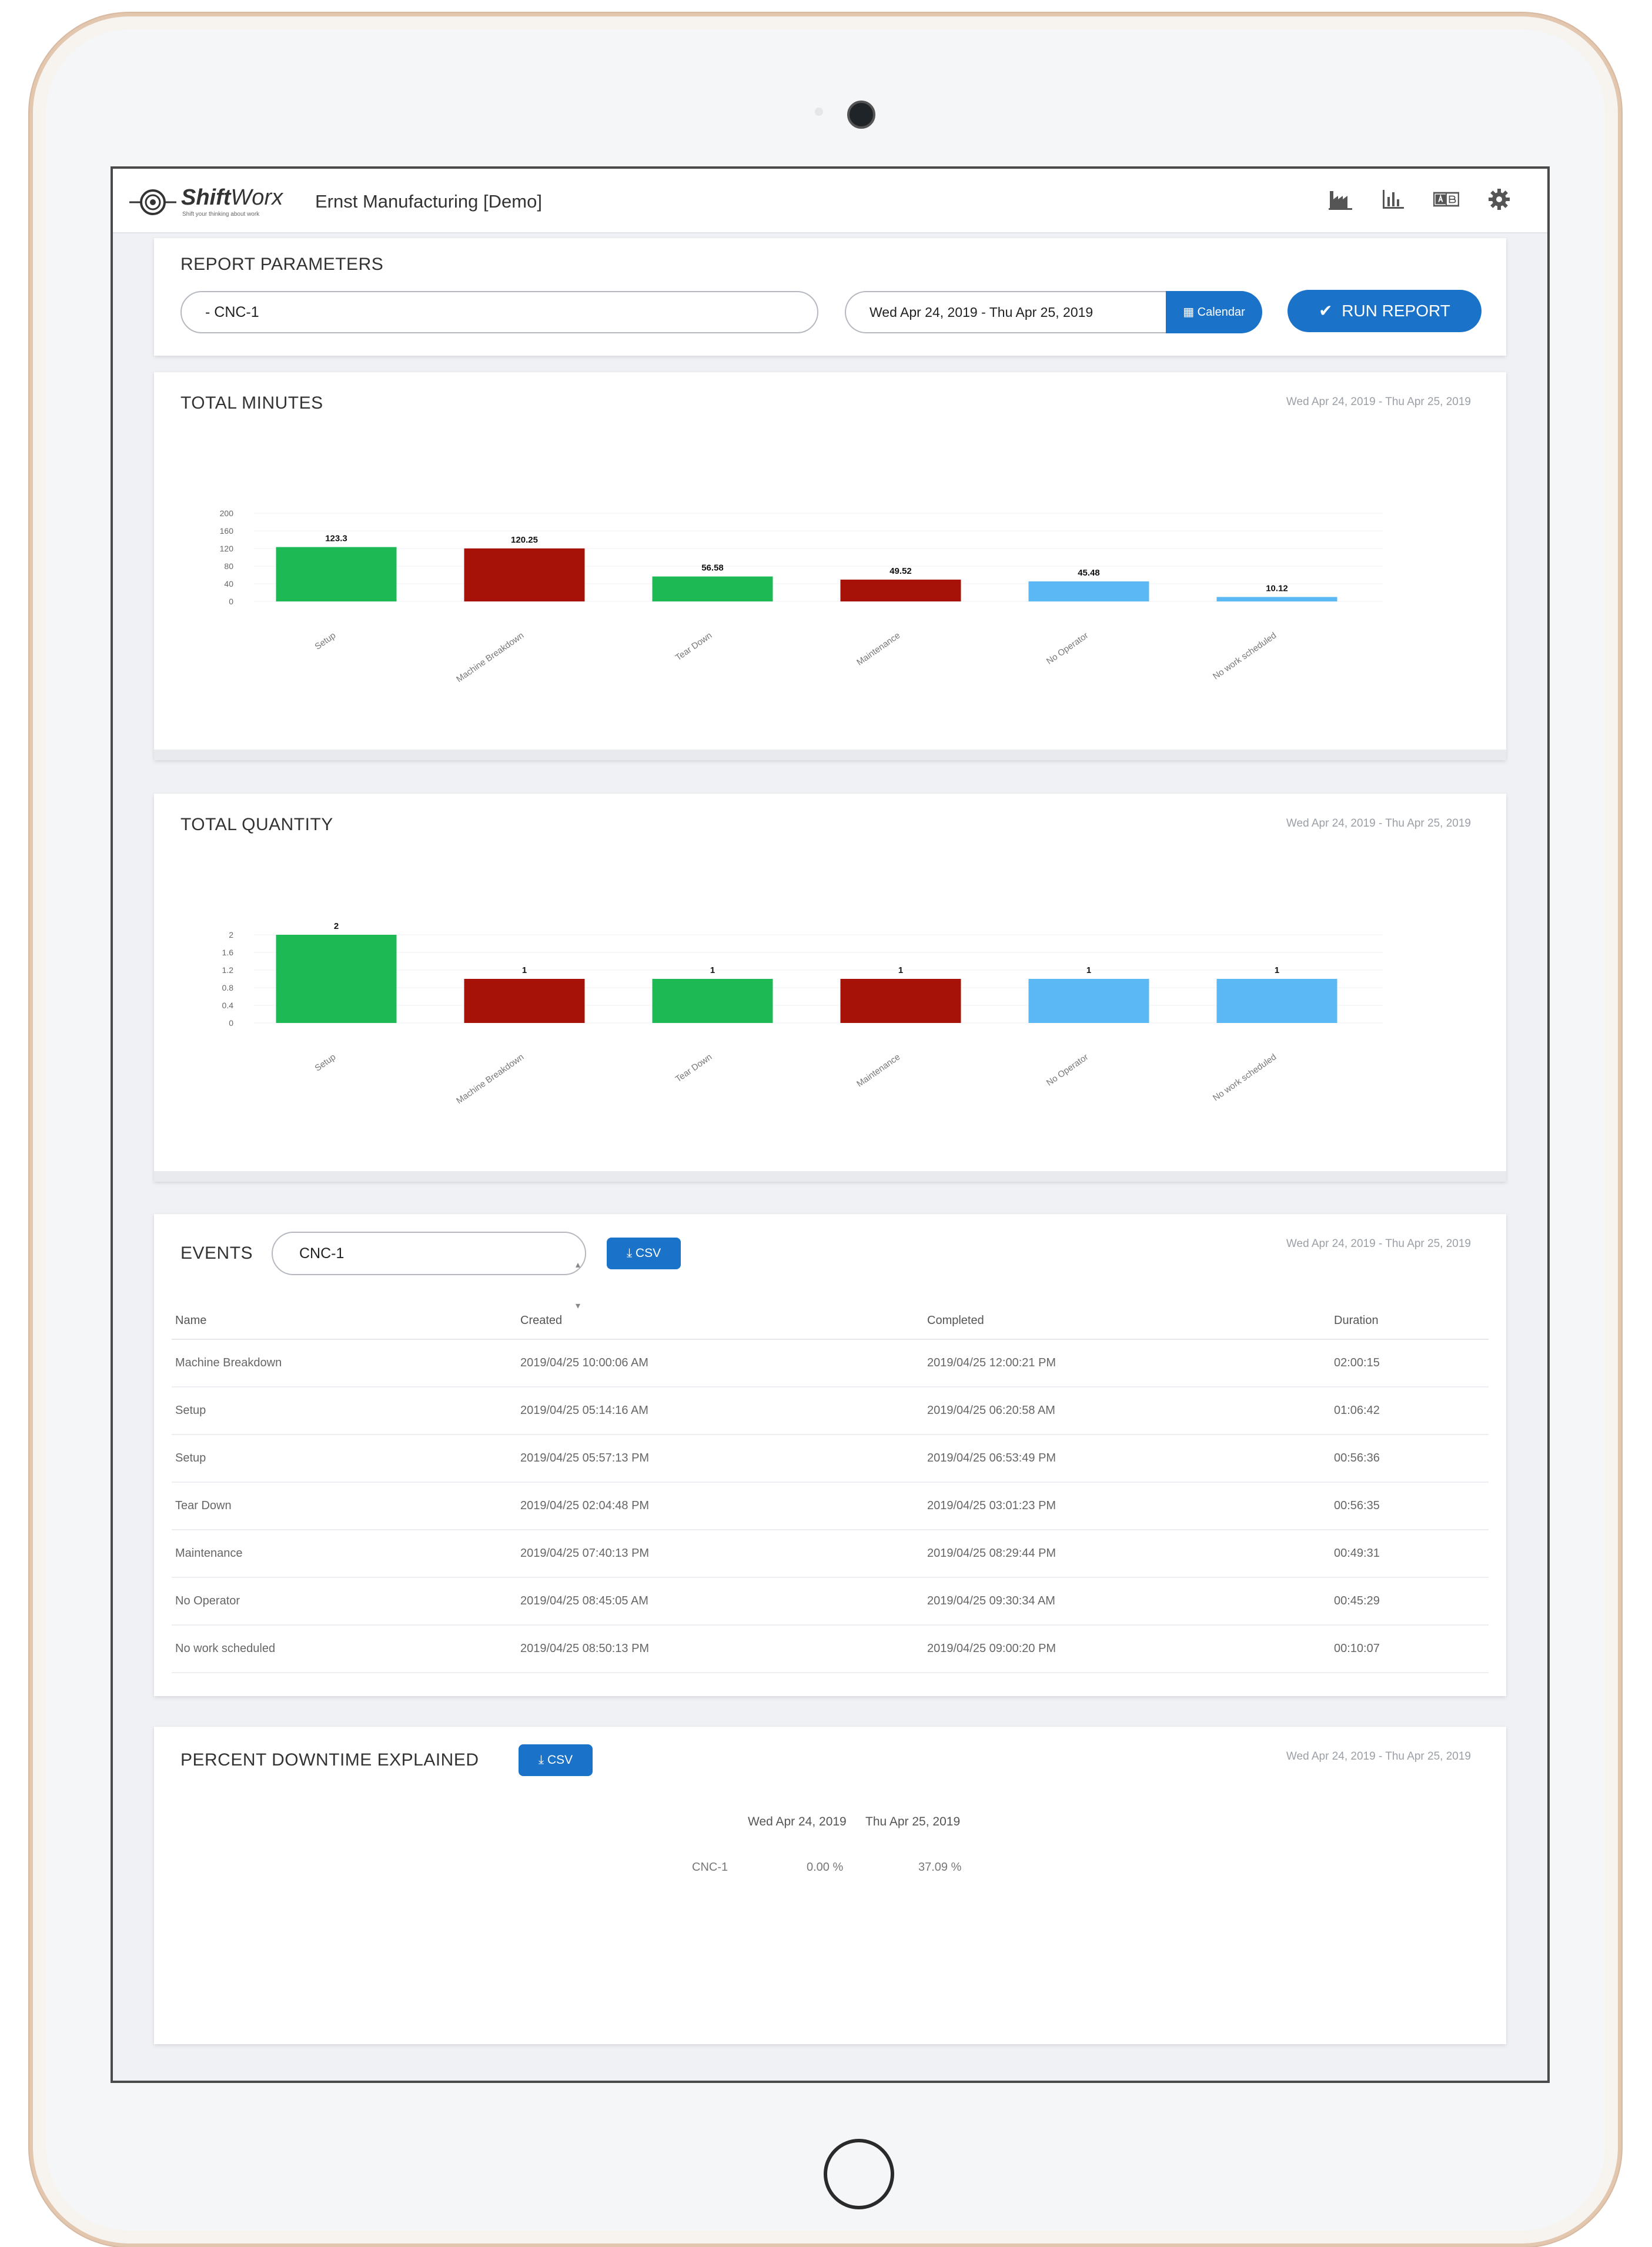 The height and width of the screenshot is (2247, 1652). Describe the element at coordinates (221, 214) in the screenshot. I see `logo-tagline: Shift your thinking about work` at that location.